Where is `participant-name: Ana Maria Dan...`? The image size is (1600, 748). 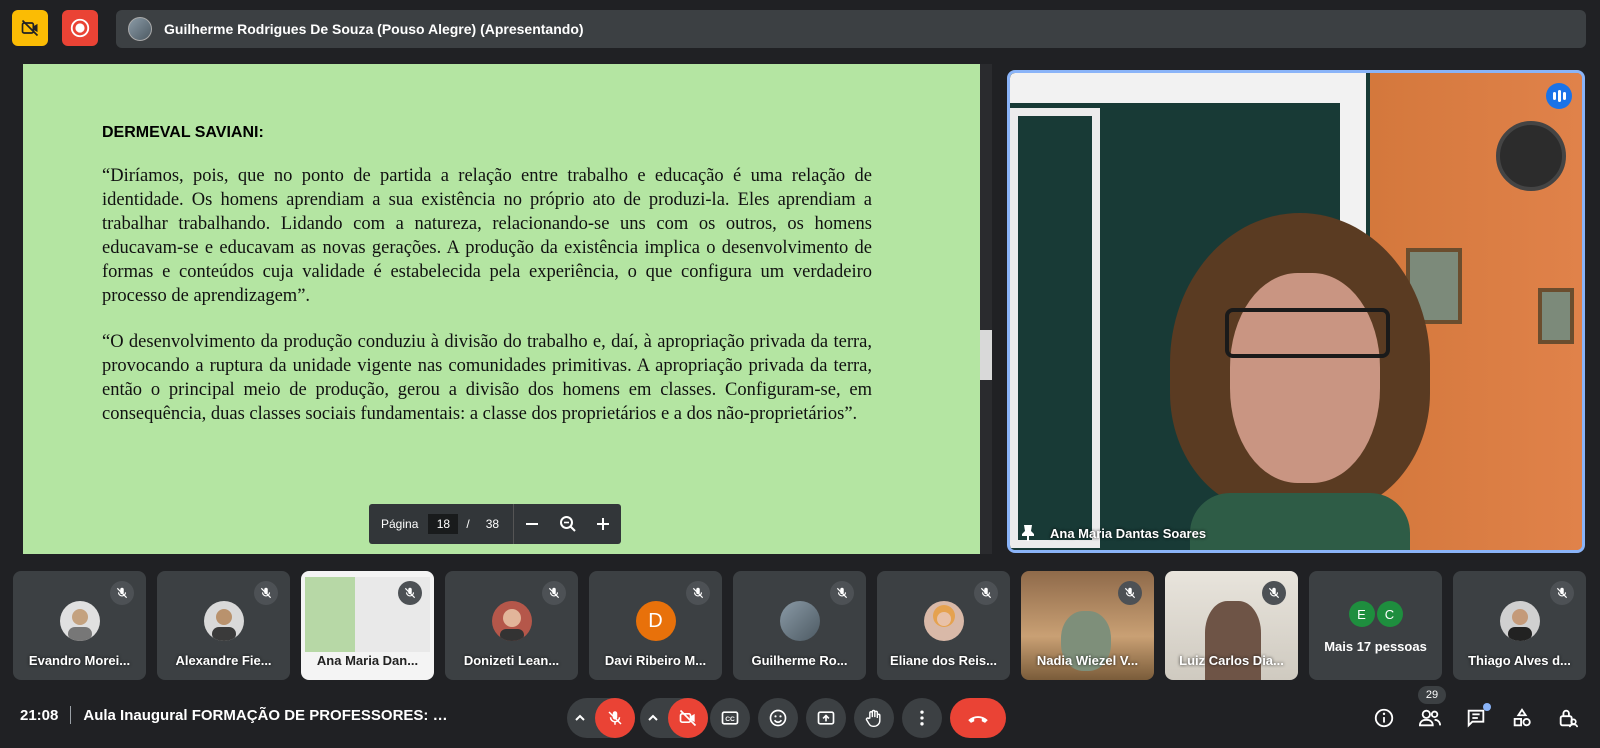
participant-name: Ana Maria Dan... is located at coordinates (367, 660).